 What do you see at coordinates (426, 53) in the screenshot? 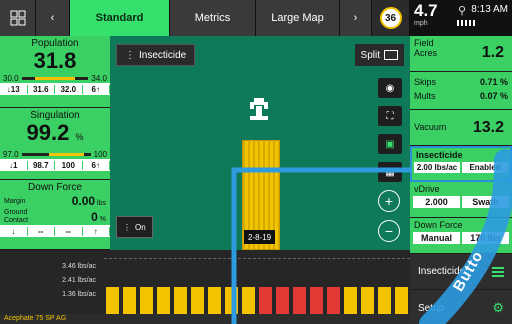
I see `field-acres-label-2: Acres` at bounding box center [426, 53].